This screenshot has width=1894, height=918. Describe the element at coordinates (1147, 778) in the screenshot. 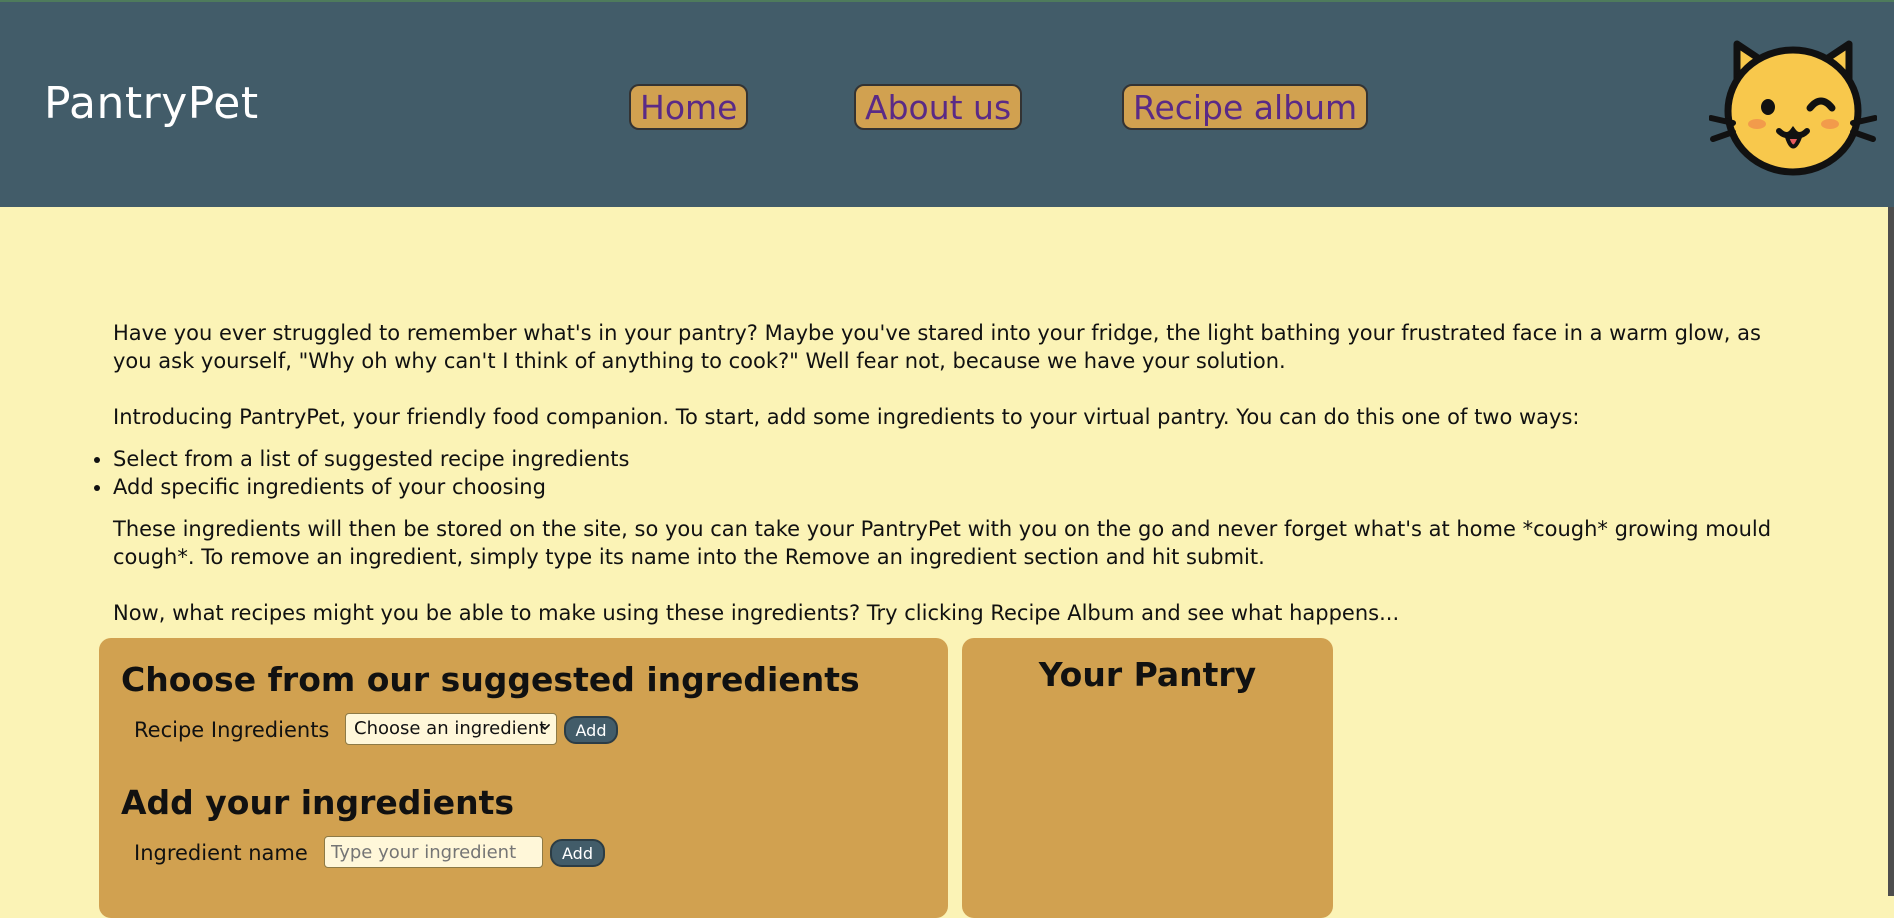

I see `your-pantry-panel: Your Pantry` at that location.